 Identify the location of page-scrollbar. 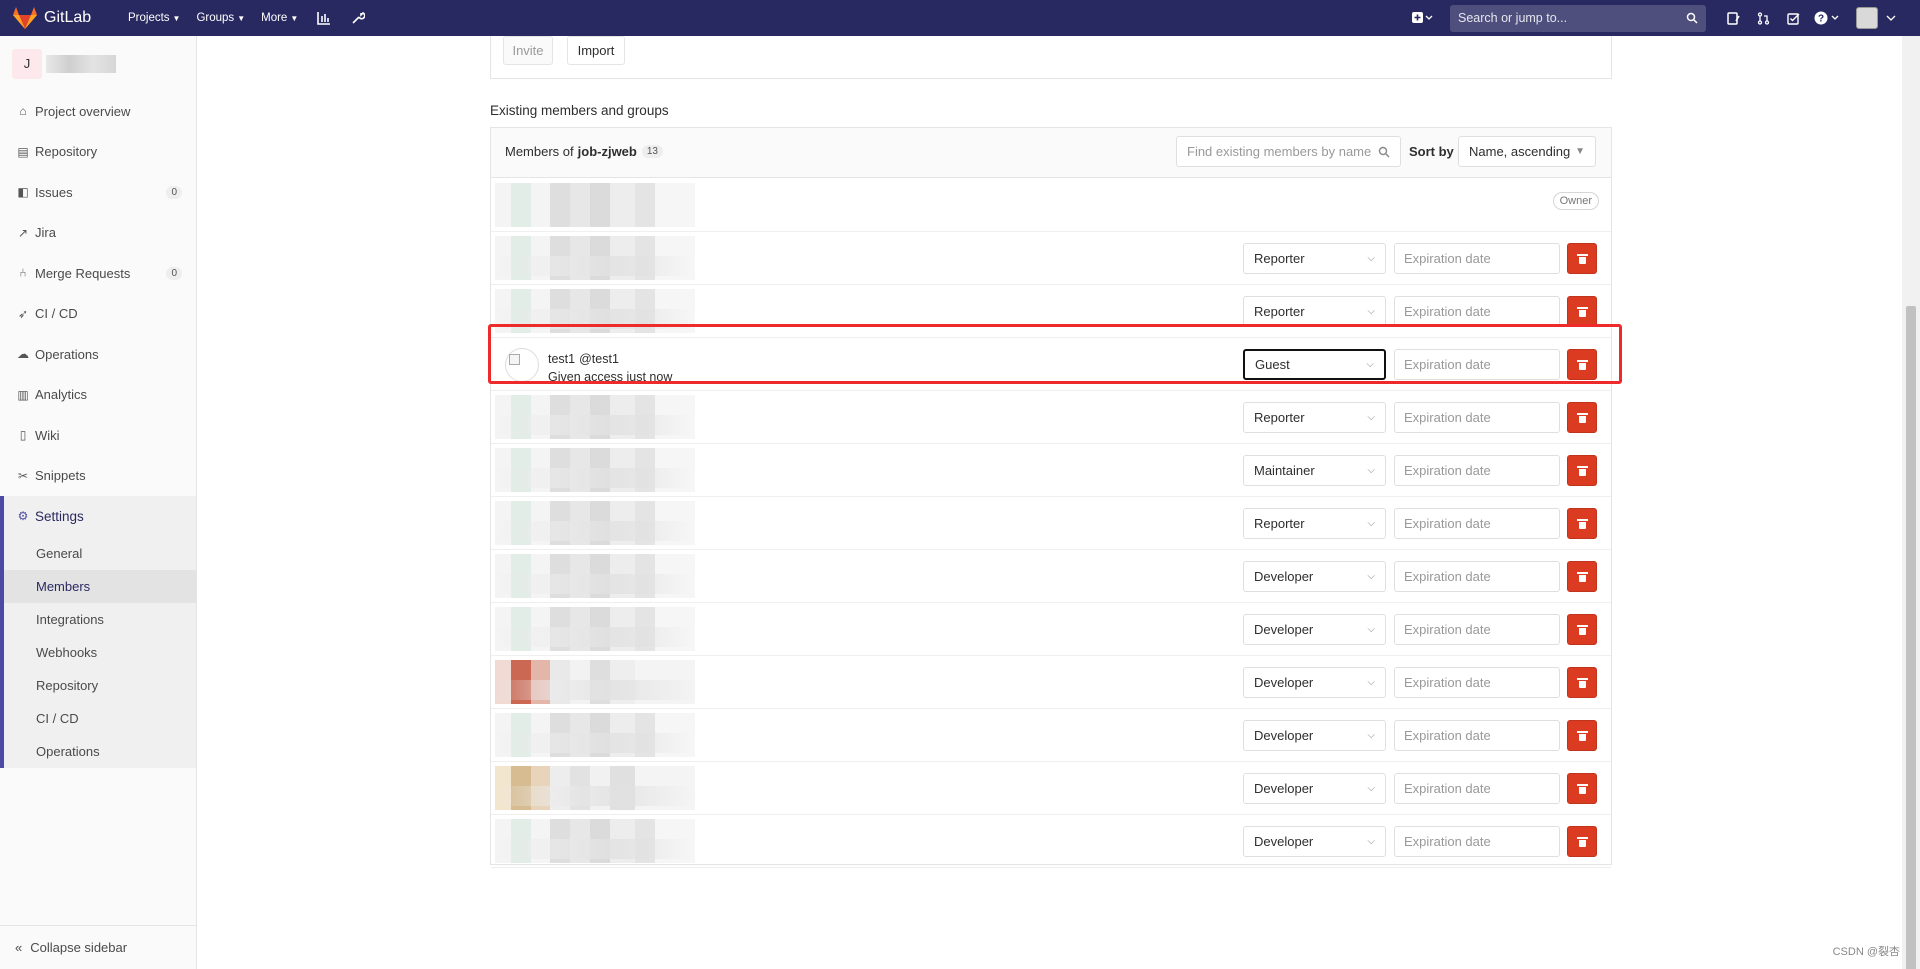
(1911, 502).